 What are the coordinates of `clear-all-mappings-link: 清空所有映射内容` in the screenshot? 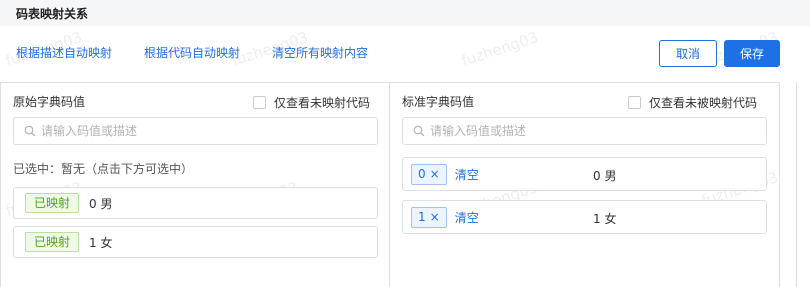 It's located at (320, 52).